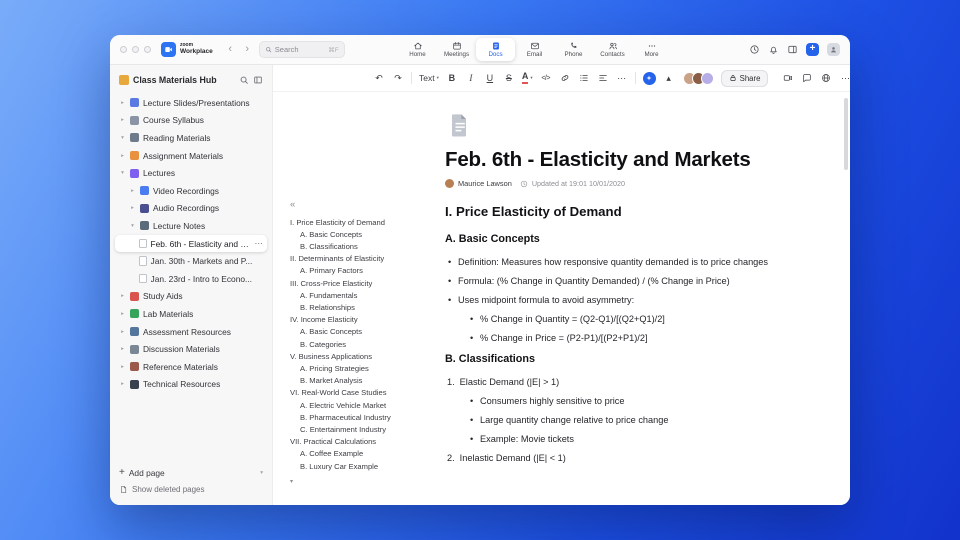 The height and width of the screenshot is (540, 960). What do you see at coordinates (191, 473) in the screenshot?
I see `add-page-button: + Add page ▾` at bounding box center [191, 473].